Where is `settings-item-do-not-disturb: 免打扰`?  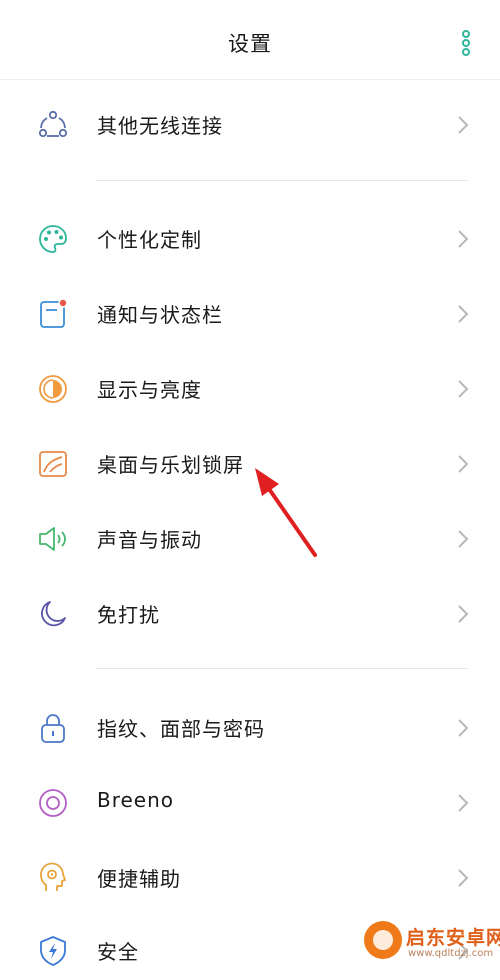 settings-item-do-not-disturb: 免打扰 is located at coordinates (250, 613).